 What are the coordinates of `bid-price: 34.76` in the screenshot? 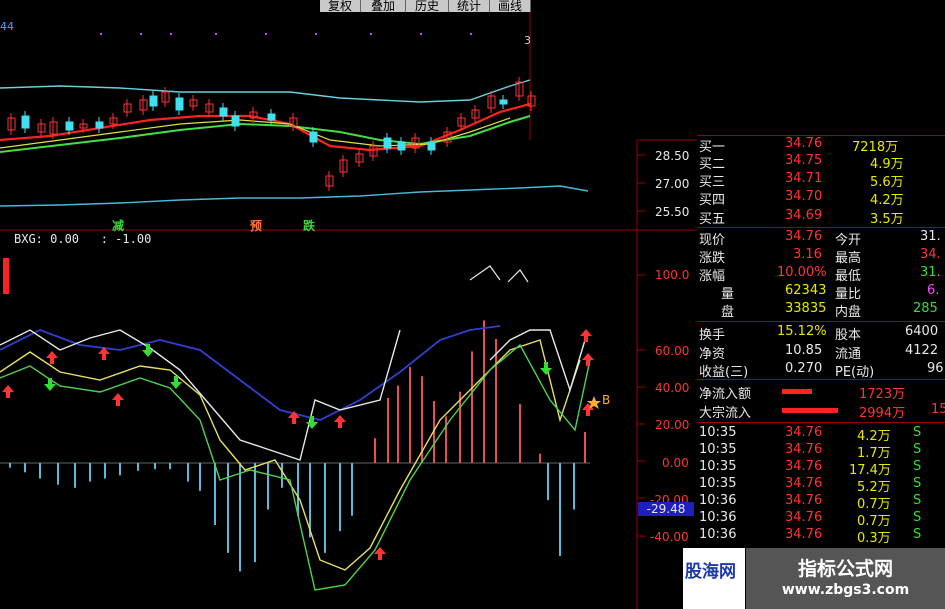 It's located at (804, 143).